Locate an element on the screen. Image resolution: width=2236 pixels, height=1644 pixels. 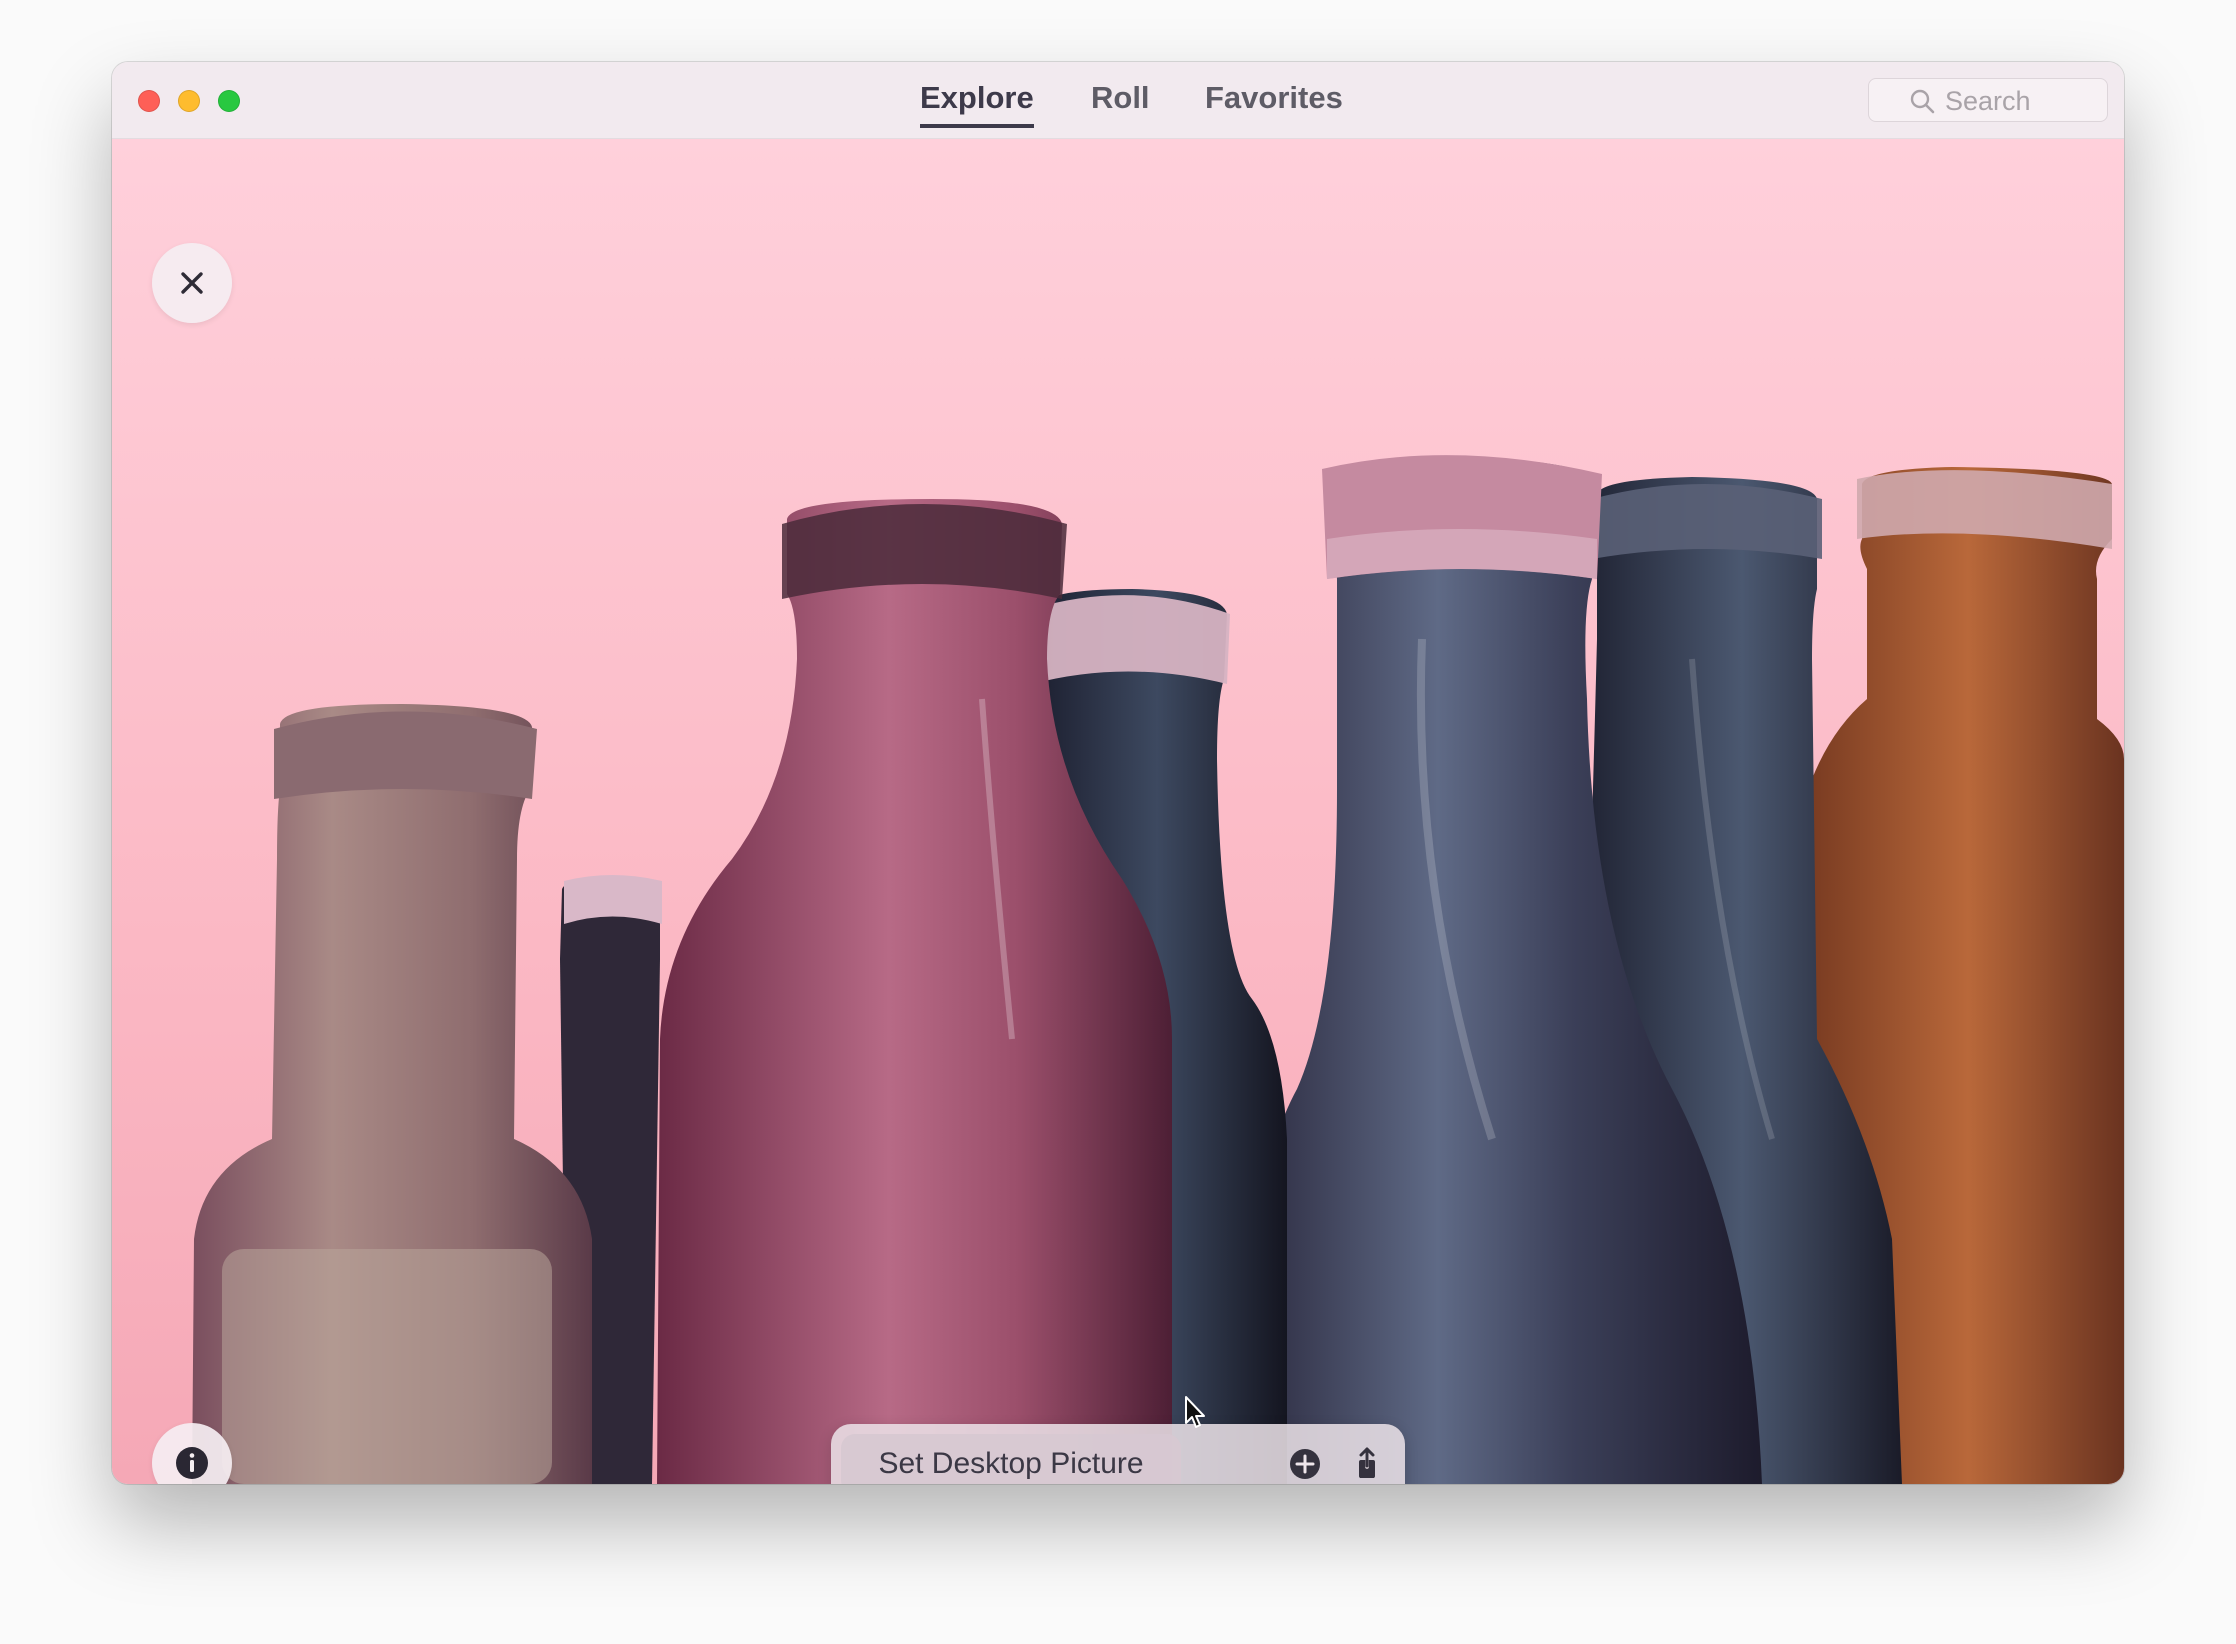
close-viewer-button is located at coordinates (192, 283).